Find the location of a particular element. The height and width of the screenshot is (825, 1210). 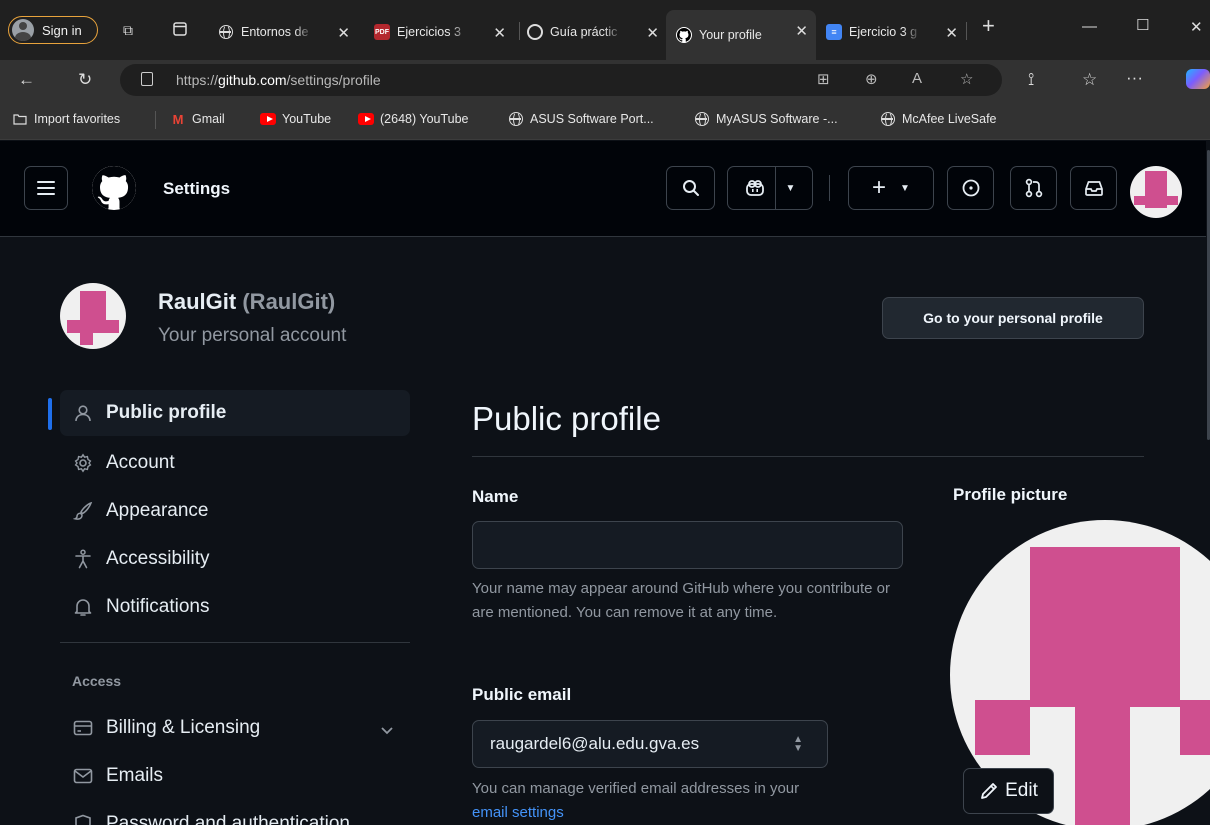

sidebar-item-appearance: Appearance is located at coordinates (235, 511).